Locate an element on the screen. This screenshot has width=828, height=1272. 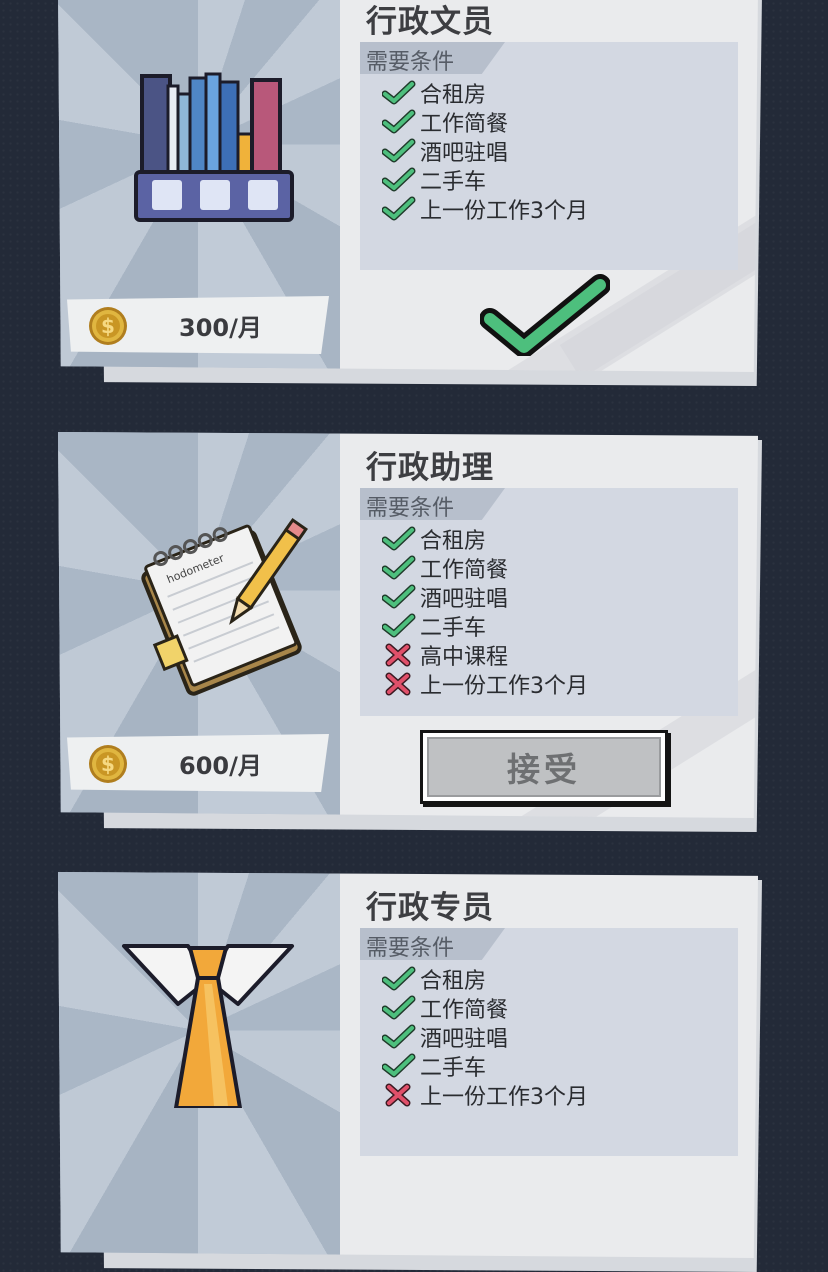
salary-badge: $ 600/月 is located at coordinates (198, 763).